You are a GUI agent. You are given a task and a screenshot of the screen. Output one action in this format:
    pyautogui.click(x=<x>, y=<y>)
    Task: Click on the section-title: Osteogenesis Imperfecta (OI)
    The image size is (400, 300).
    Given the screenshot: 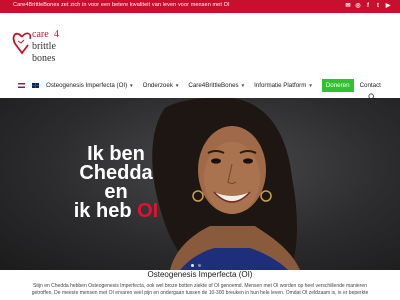 What is the action you would take?
    pyautogui.click(x=200, y=274)
    